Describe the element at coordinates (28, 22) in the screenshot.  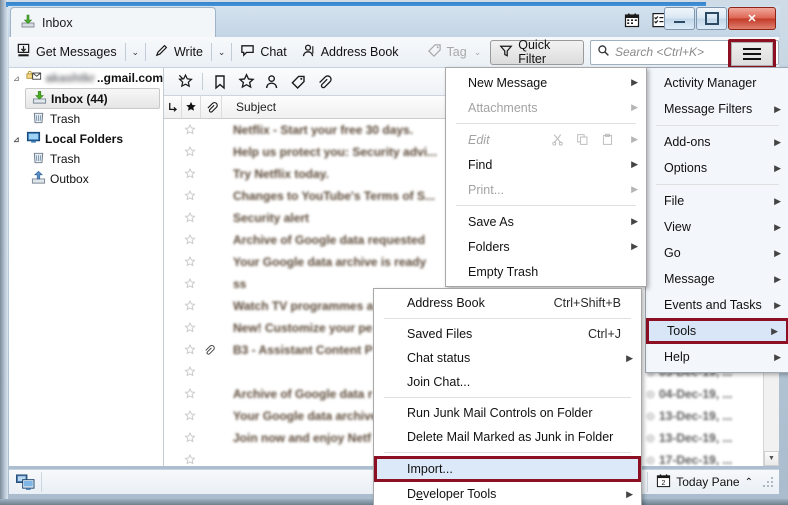
I see `inbox-download-icon` at that location.